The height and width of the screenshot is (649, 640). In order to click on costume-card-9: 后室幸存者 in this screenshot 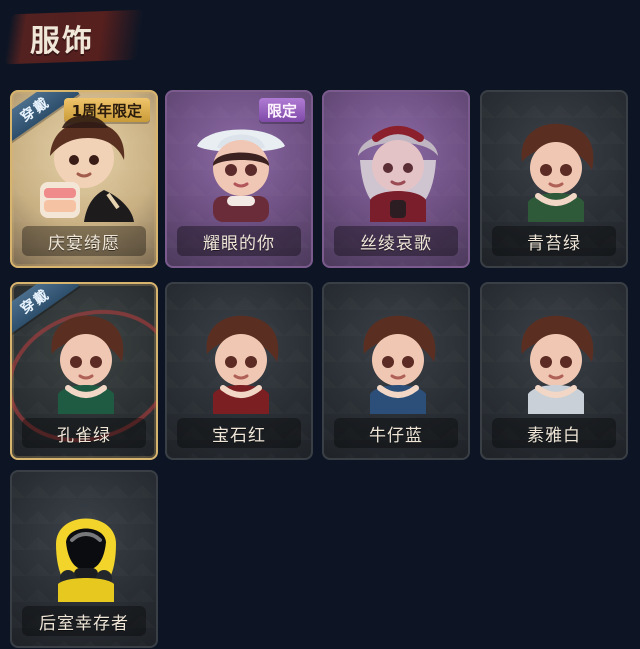, I will do `click(84, 559)`.